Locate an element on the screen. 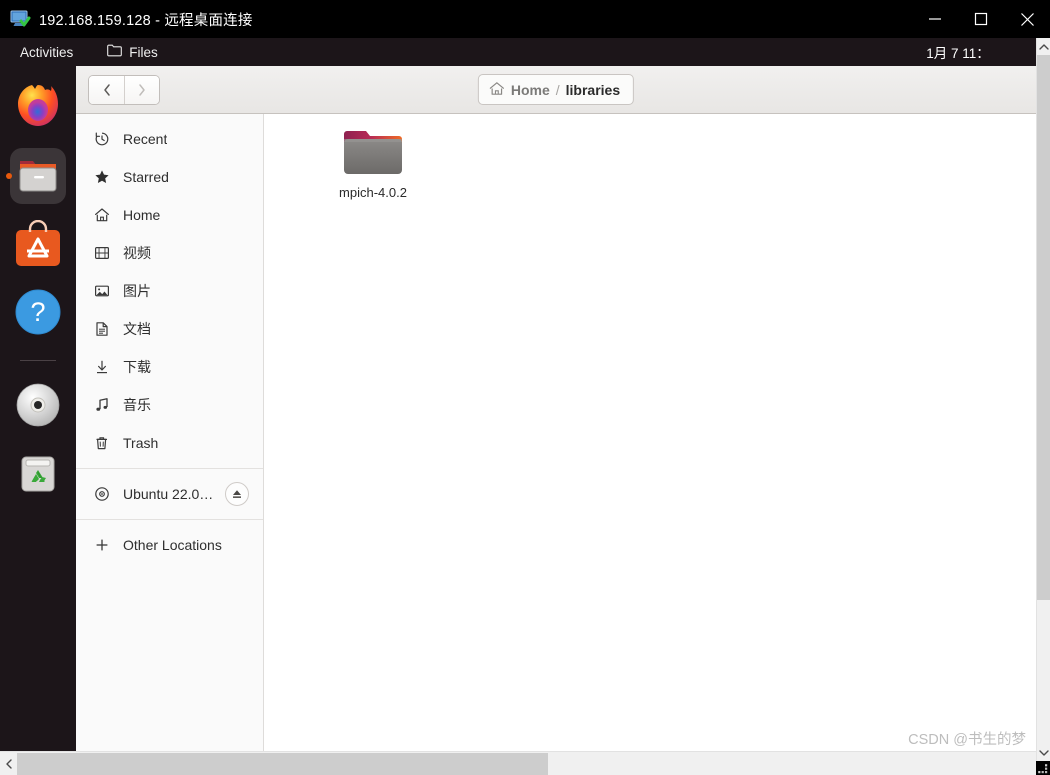 The height and width of the screenshot is (775, 1050). sidebar-item-label: 音乐 is located at coordinates (137, 405).